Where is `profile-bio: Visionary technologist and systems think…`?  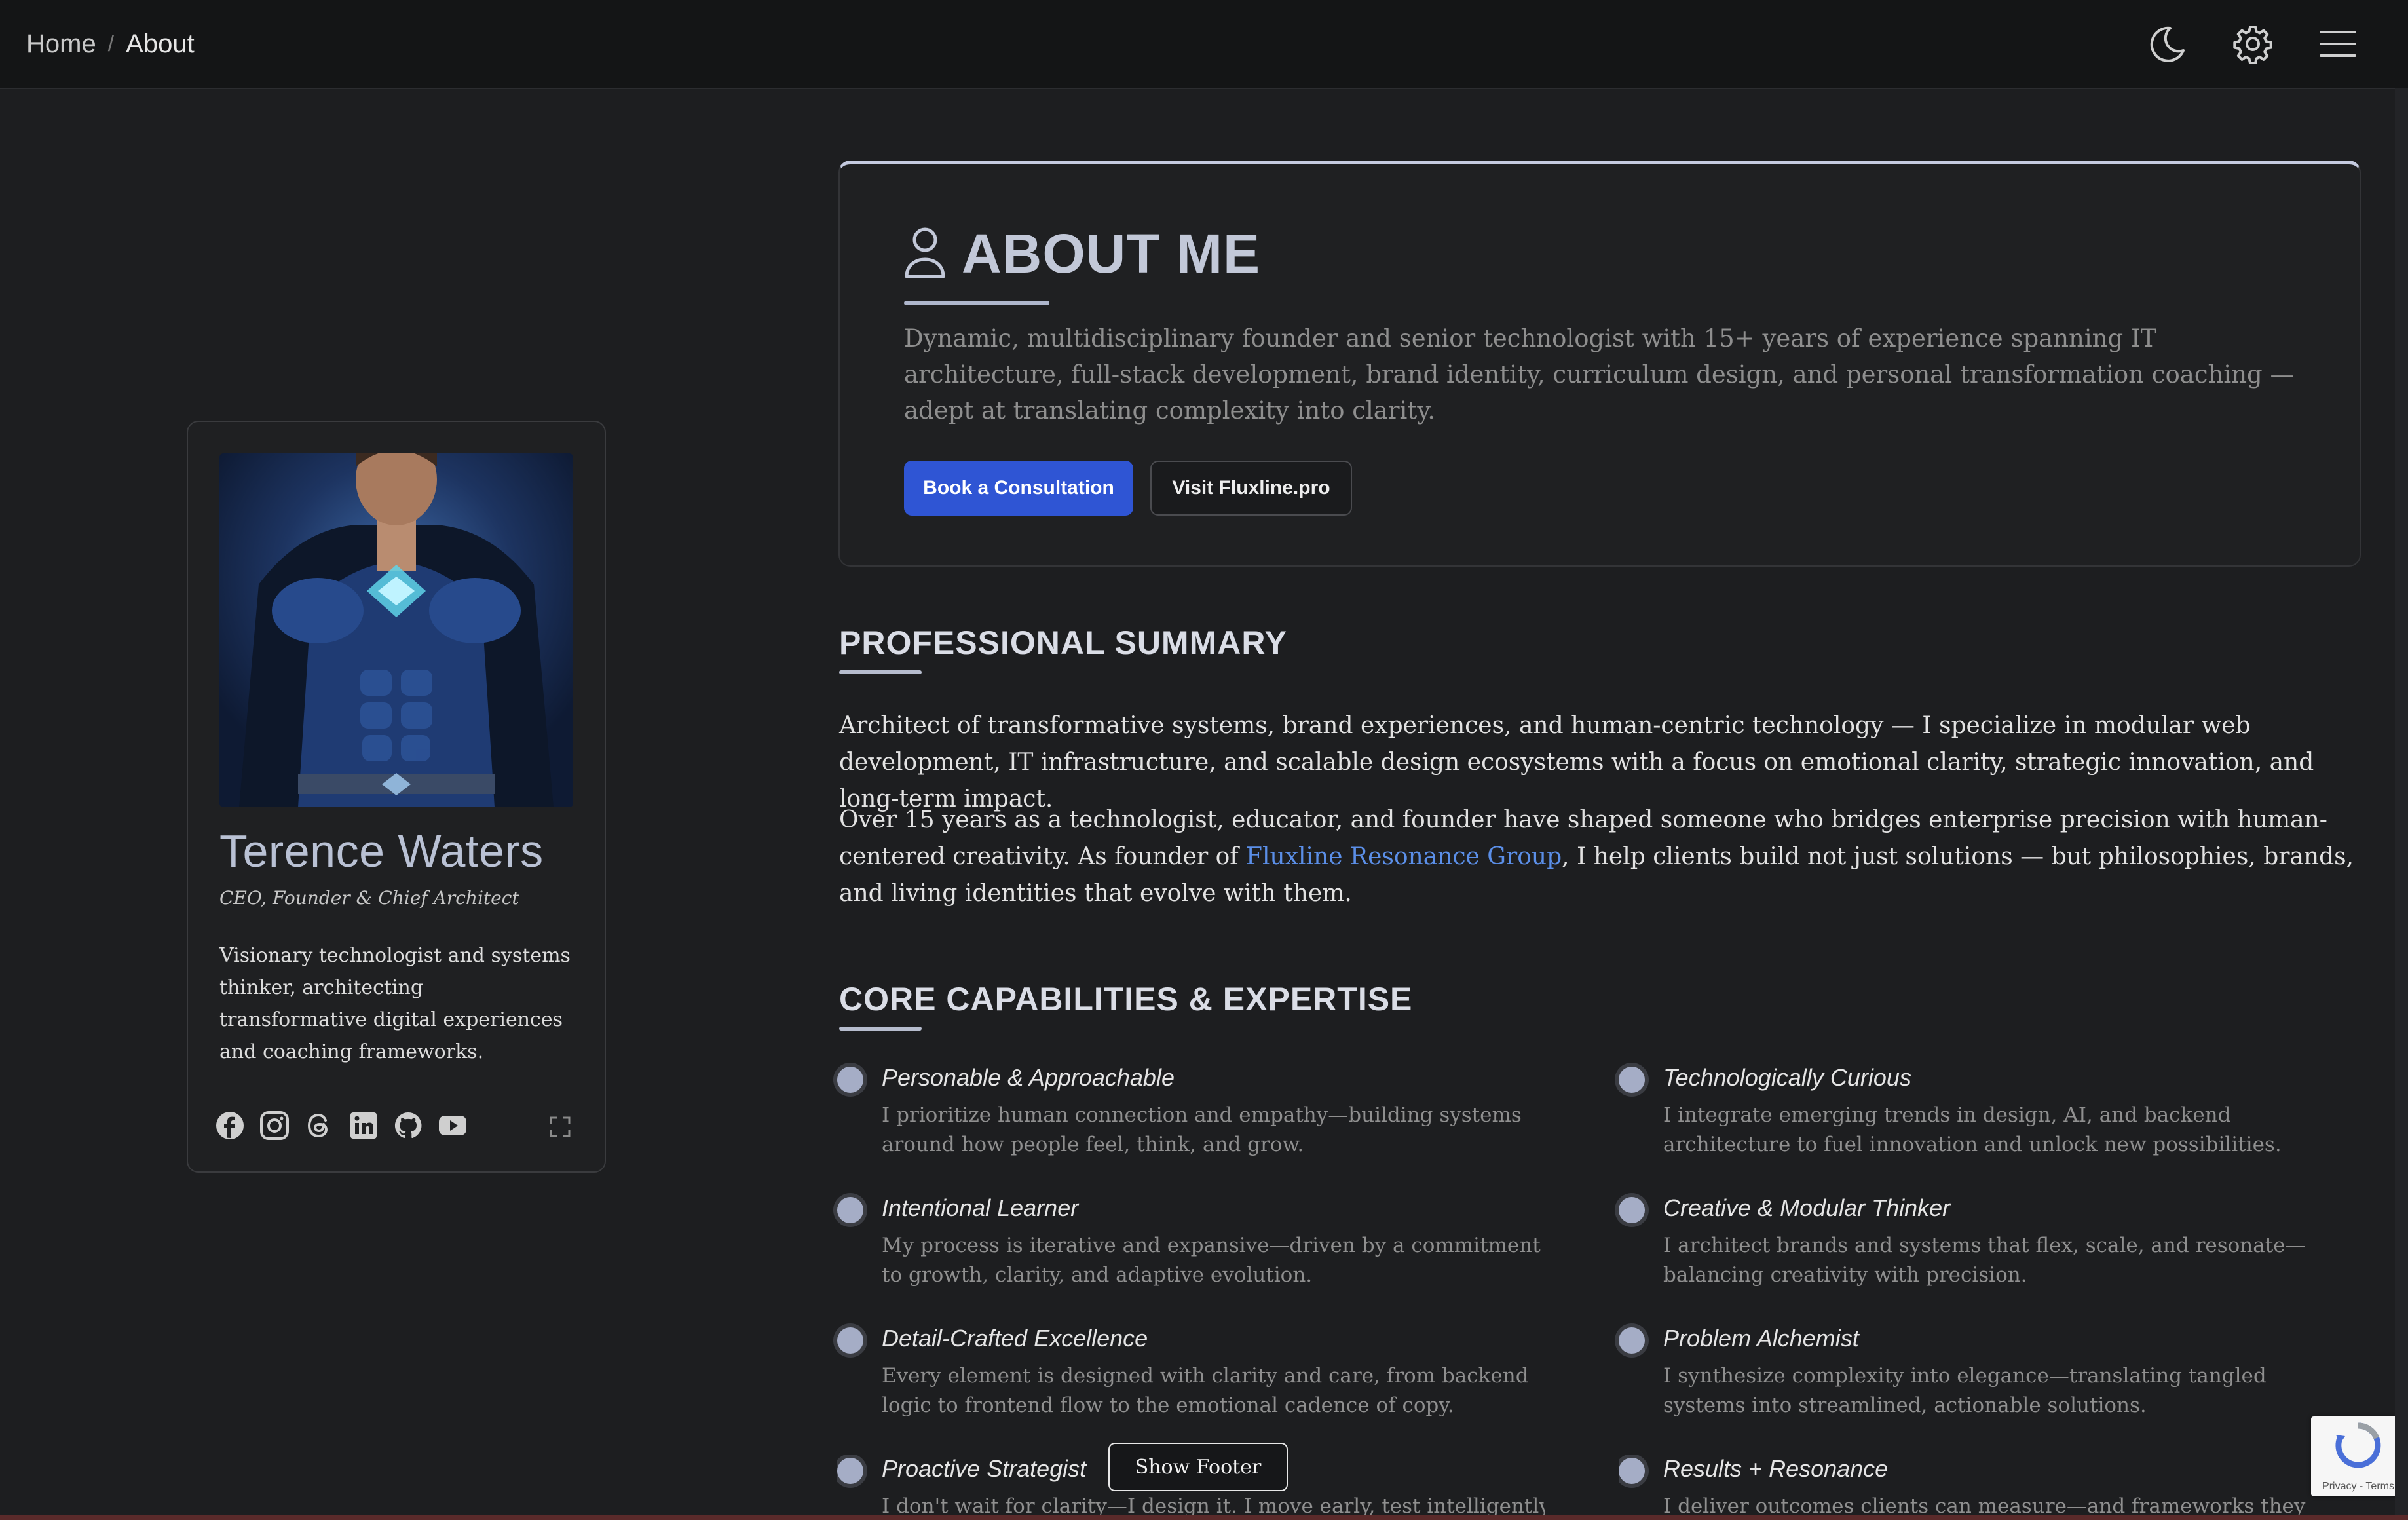
profile-bio: Visionary technologist and systems think… is located at coordinates (395, 1003).